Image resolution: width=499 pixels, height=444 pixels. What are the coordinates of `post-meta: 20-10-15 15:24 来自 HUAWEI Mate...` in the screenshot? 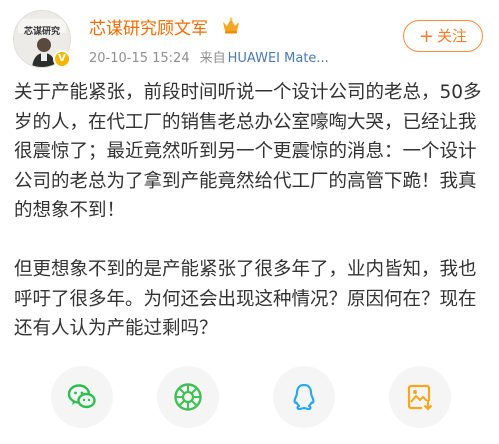 It's located at (209, 56).